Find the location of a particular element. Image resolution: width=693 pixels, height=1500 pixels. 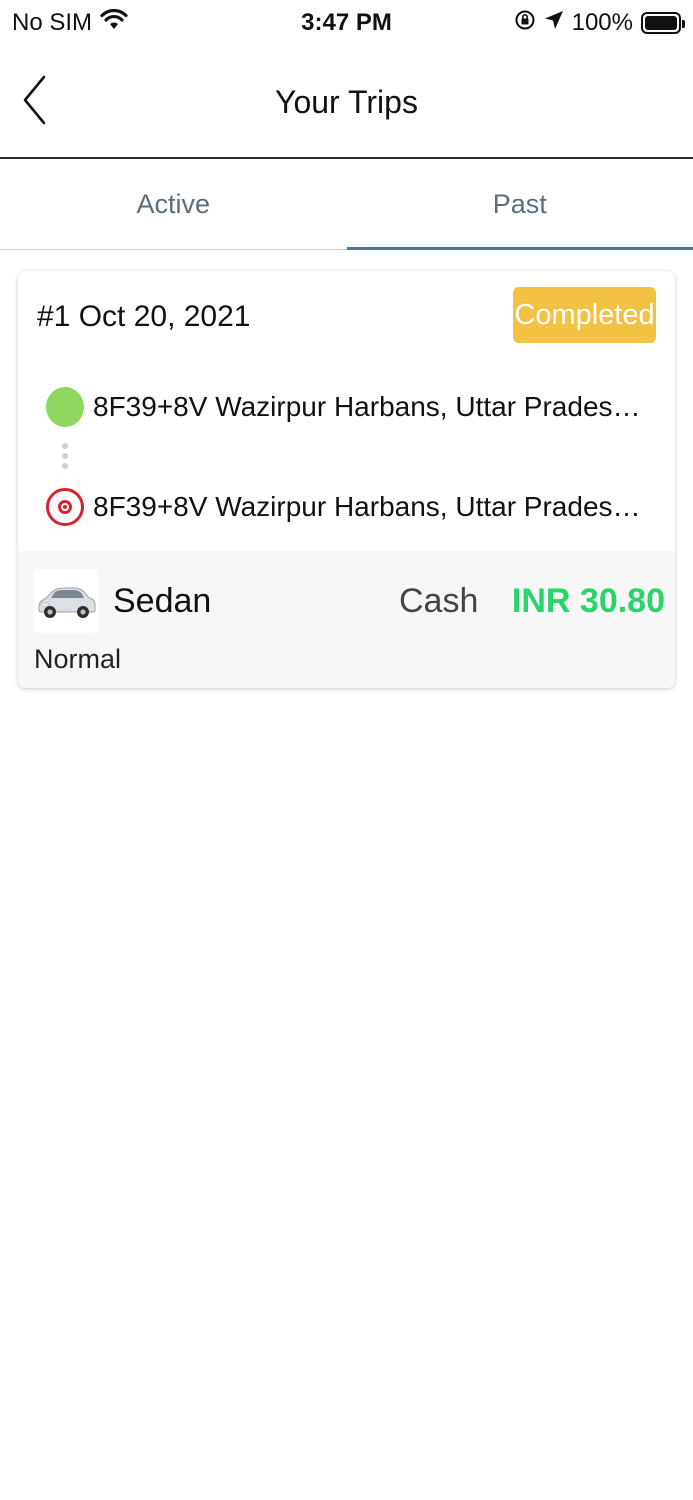

page-title: Your Trips is located at coordinates (346, 102).